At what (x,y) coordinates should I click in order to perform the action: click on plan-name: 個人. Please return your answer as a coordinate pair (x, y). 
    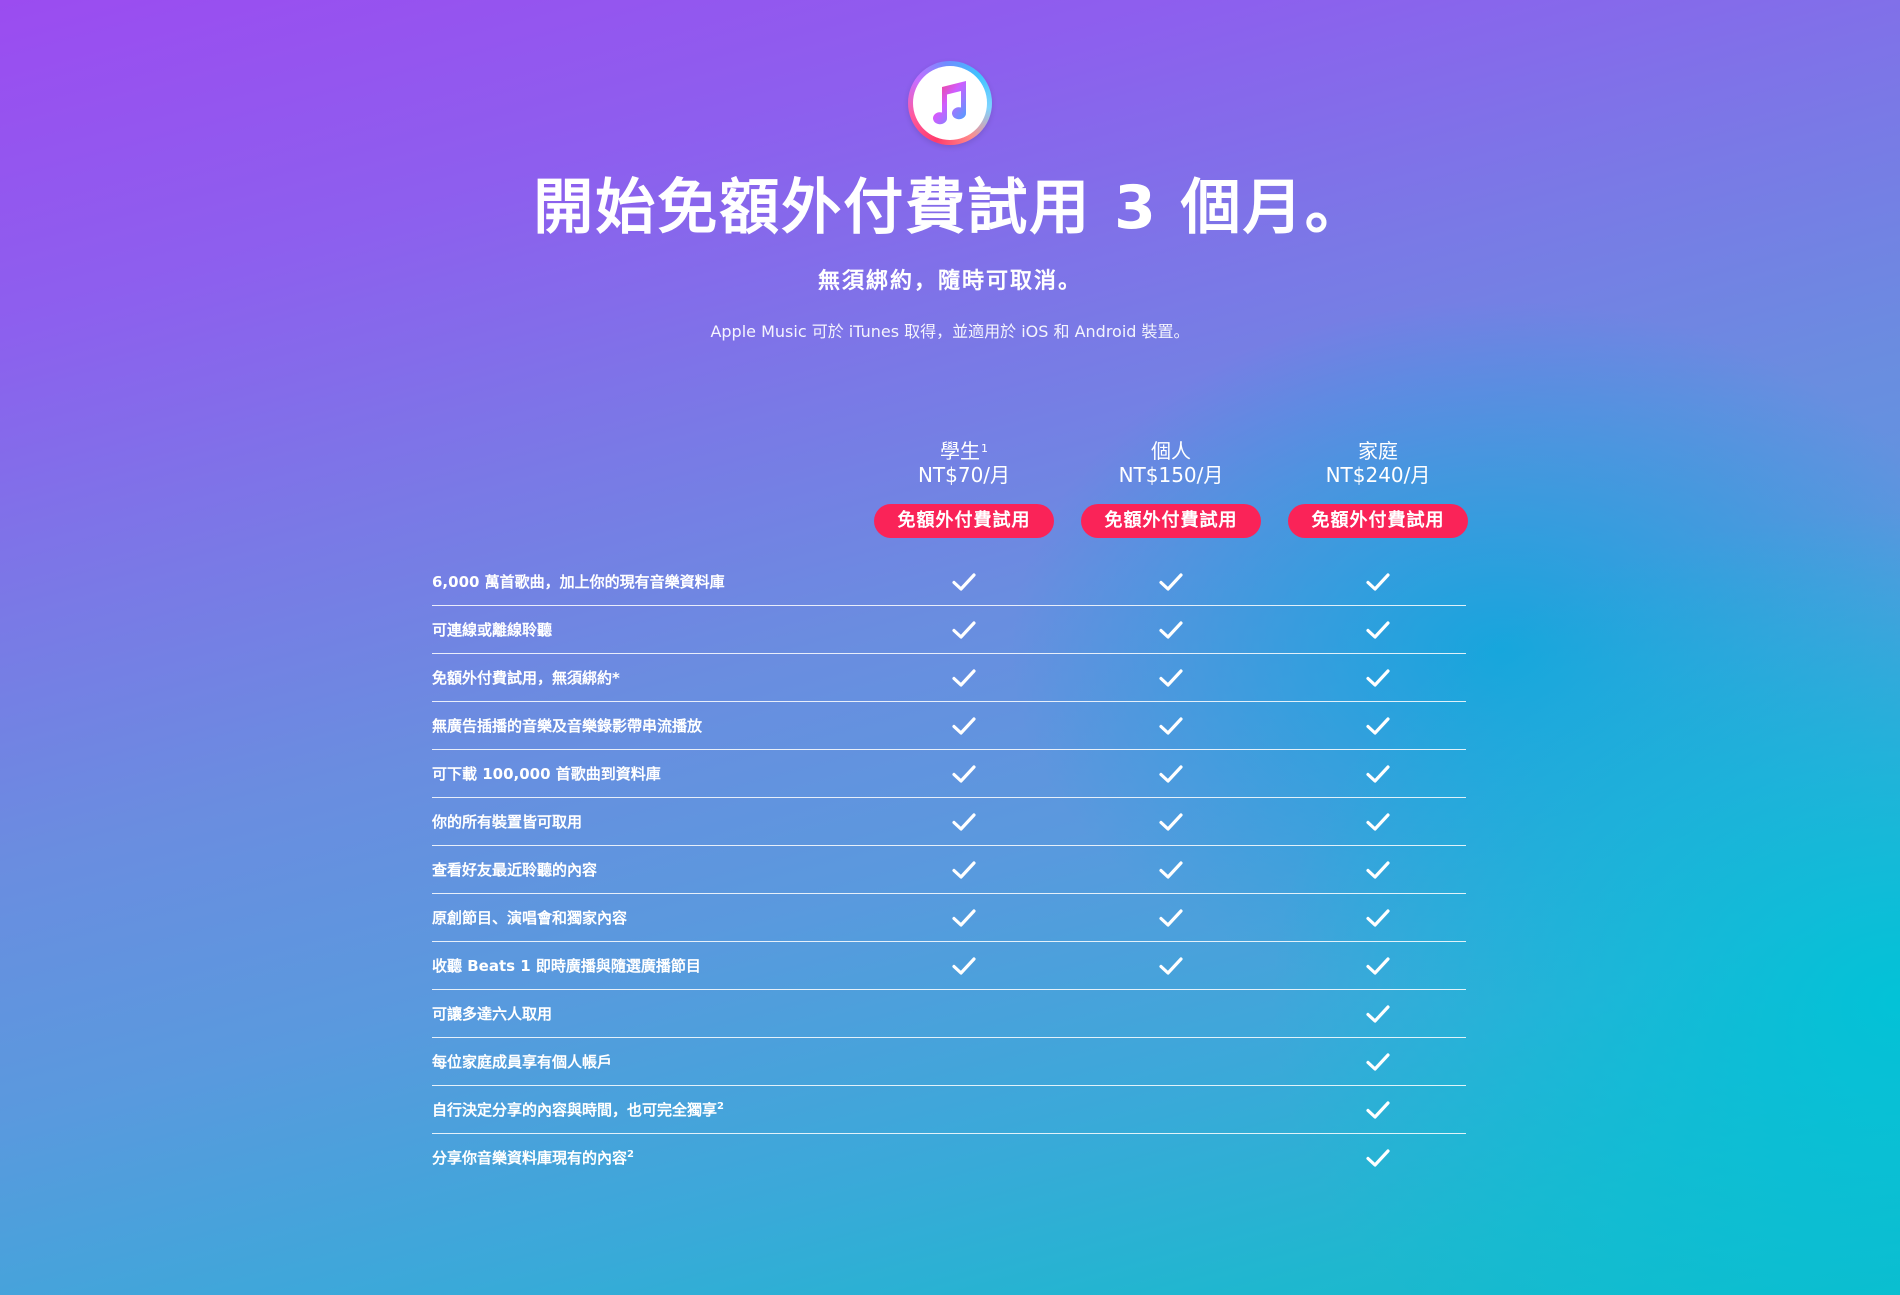
    Looking at the image, I should click on (1171, 451).